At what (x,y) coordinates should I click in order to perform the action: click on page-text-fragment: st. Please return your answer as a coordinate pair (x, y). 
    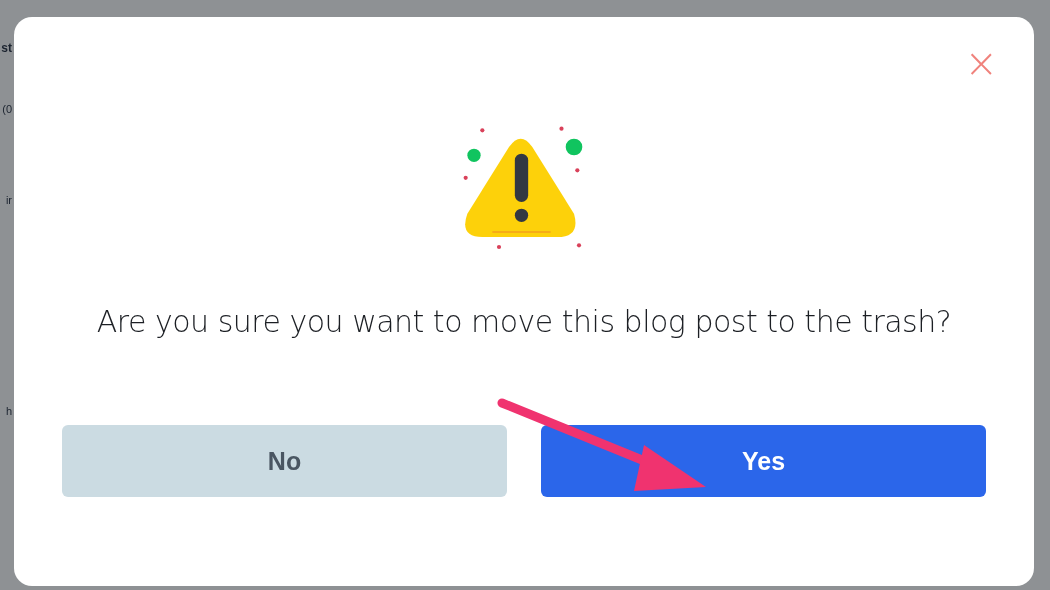
    Looking at the image, I should click on (6, 48).